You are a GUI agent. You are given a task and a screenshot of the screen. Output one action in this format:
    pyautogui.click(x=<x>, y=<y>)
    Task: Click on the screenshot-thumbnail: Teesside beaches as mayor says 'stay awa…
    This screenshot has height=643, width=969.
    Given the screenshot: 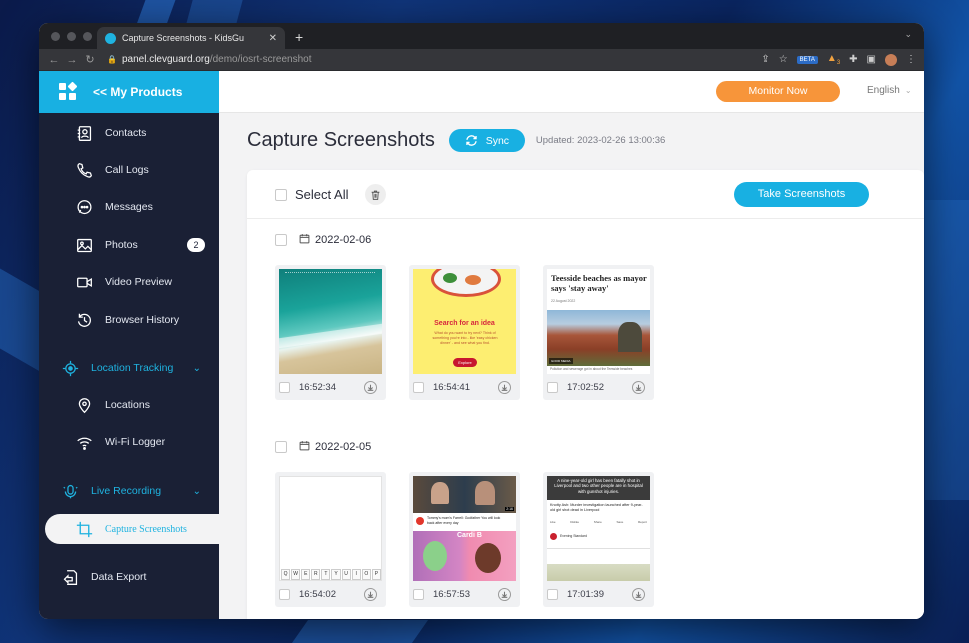 What is the action you would take?
    pyautogui.click(x=598, y=321)
    